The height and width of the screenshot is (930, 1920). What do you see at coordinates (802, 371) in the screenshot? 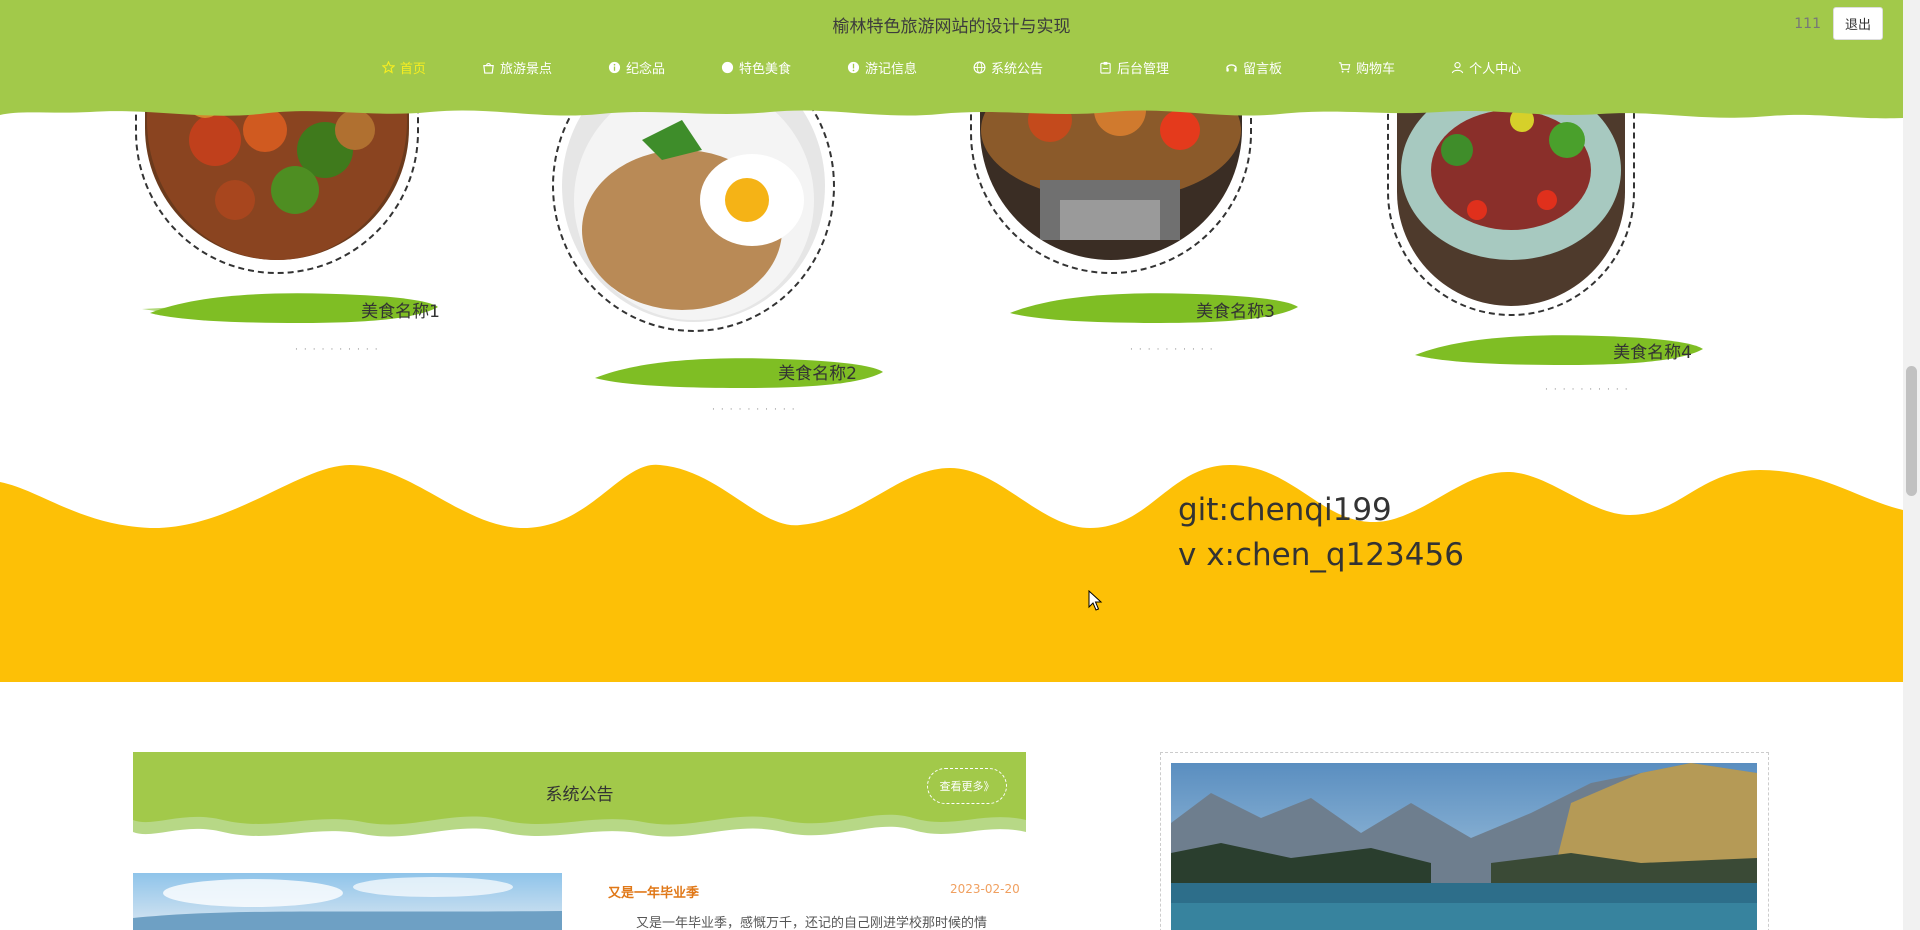
I see `food-name: 美食名称2` at bounding box center [802, 371].